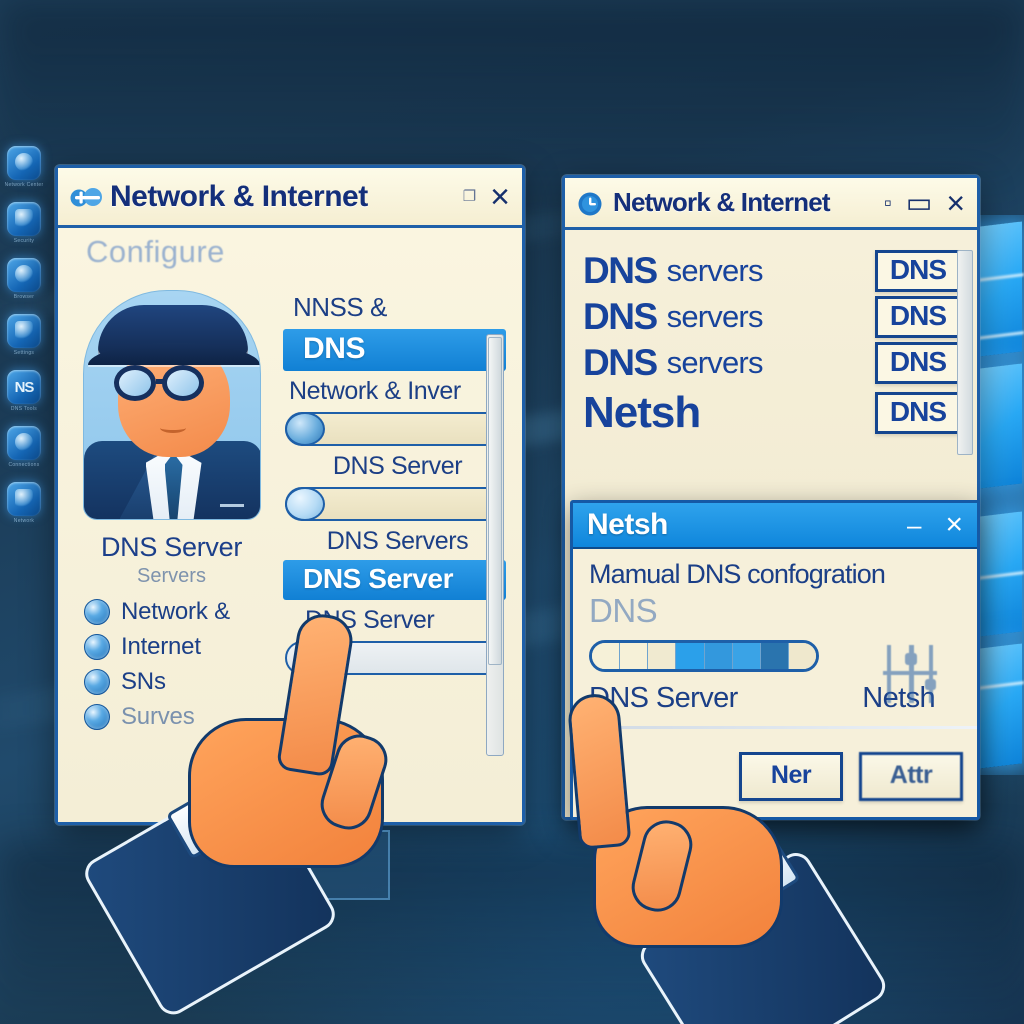  What do you see at coordinates (772, 317) in the screenshot?
I see `dns-servers-row-2: DNS servers DNS` at bounding box center [772, 317].